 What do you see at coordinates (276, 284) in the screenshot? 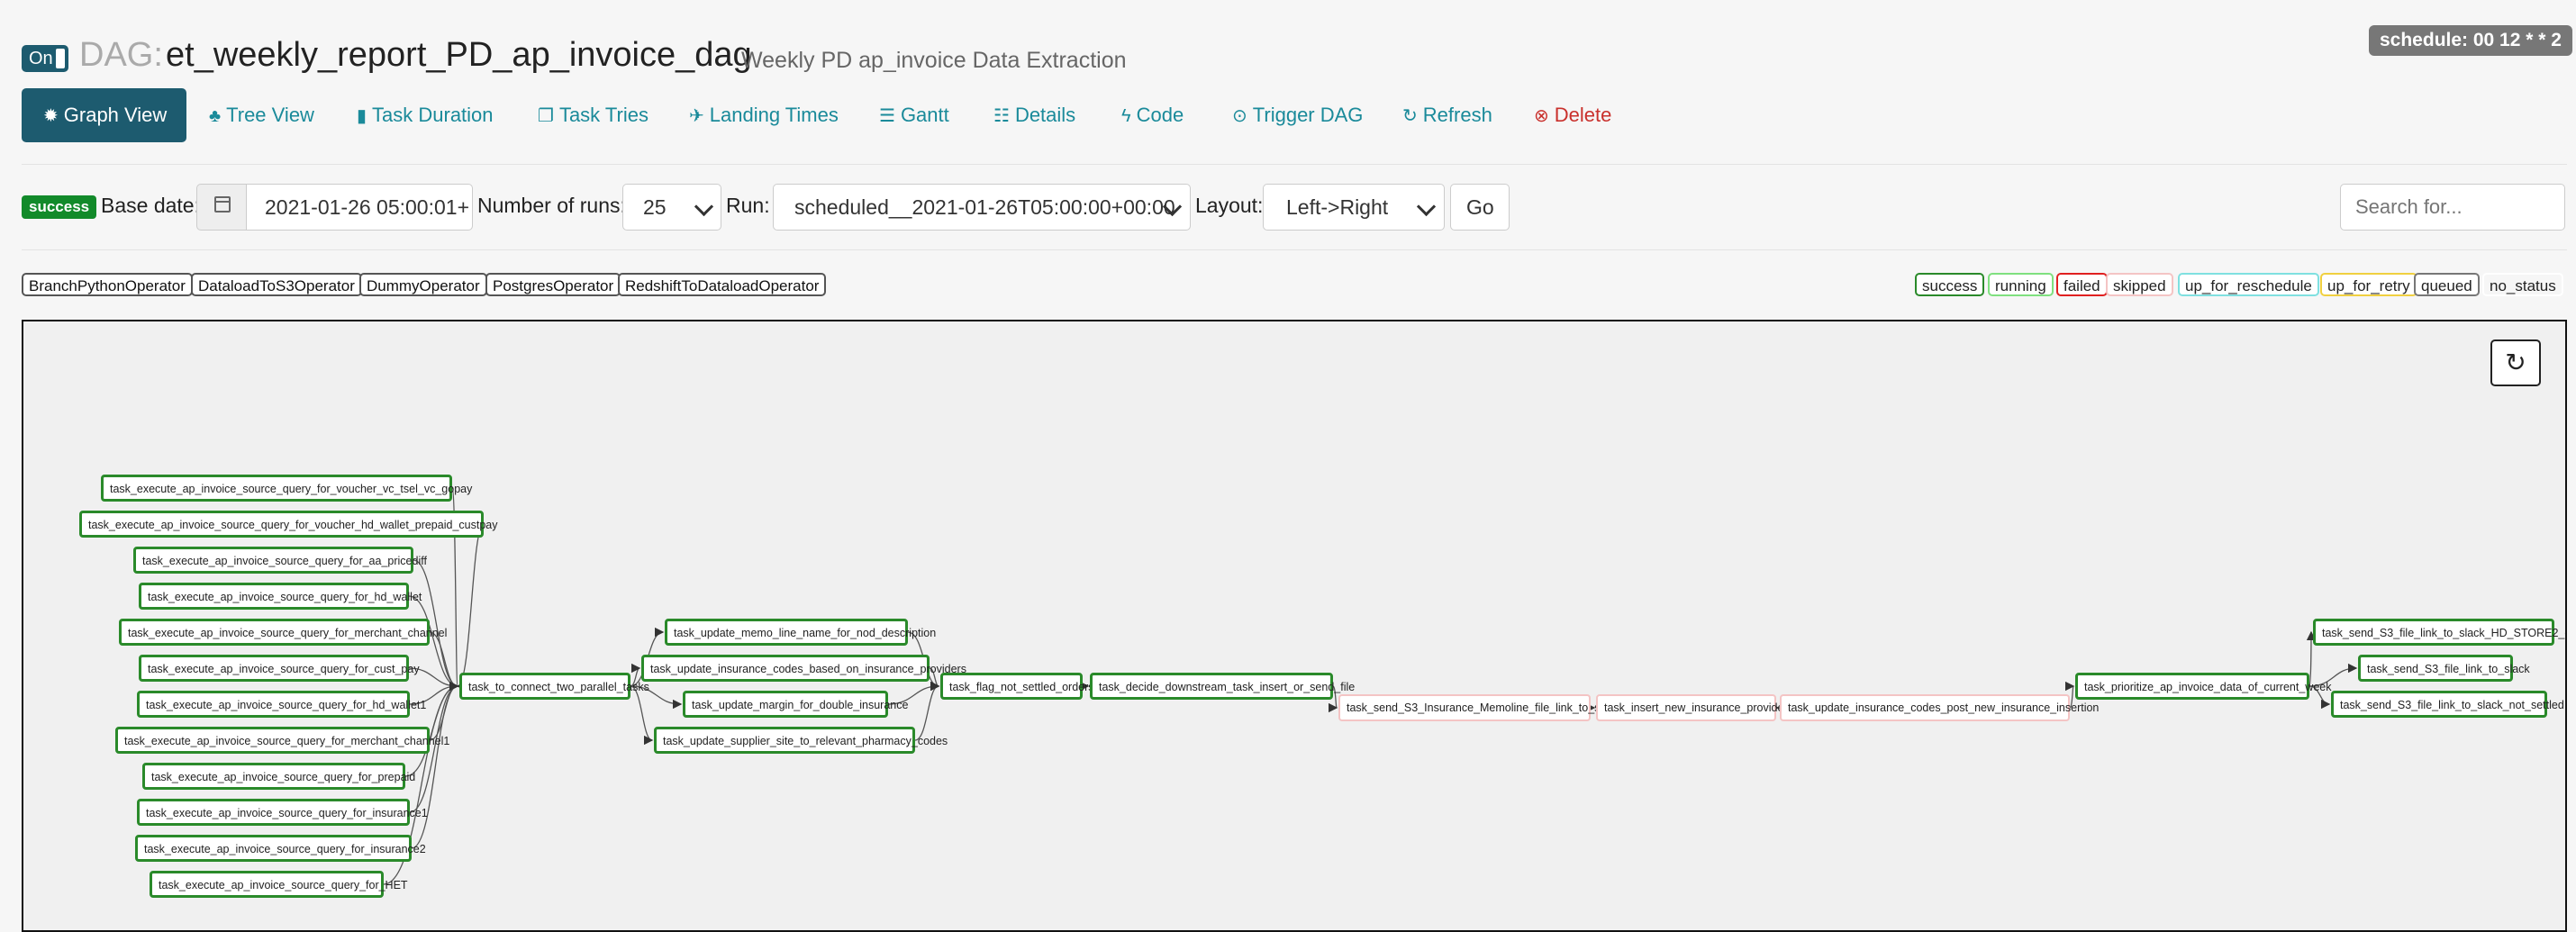
I see `operator-chip-dataload-to-s3: DataloadToS3Operator` at bounding box center [276, 284].